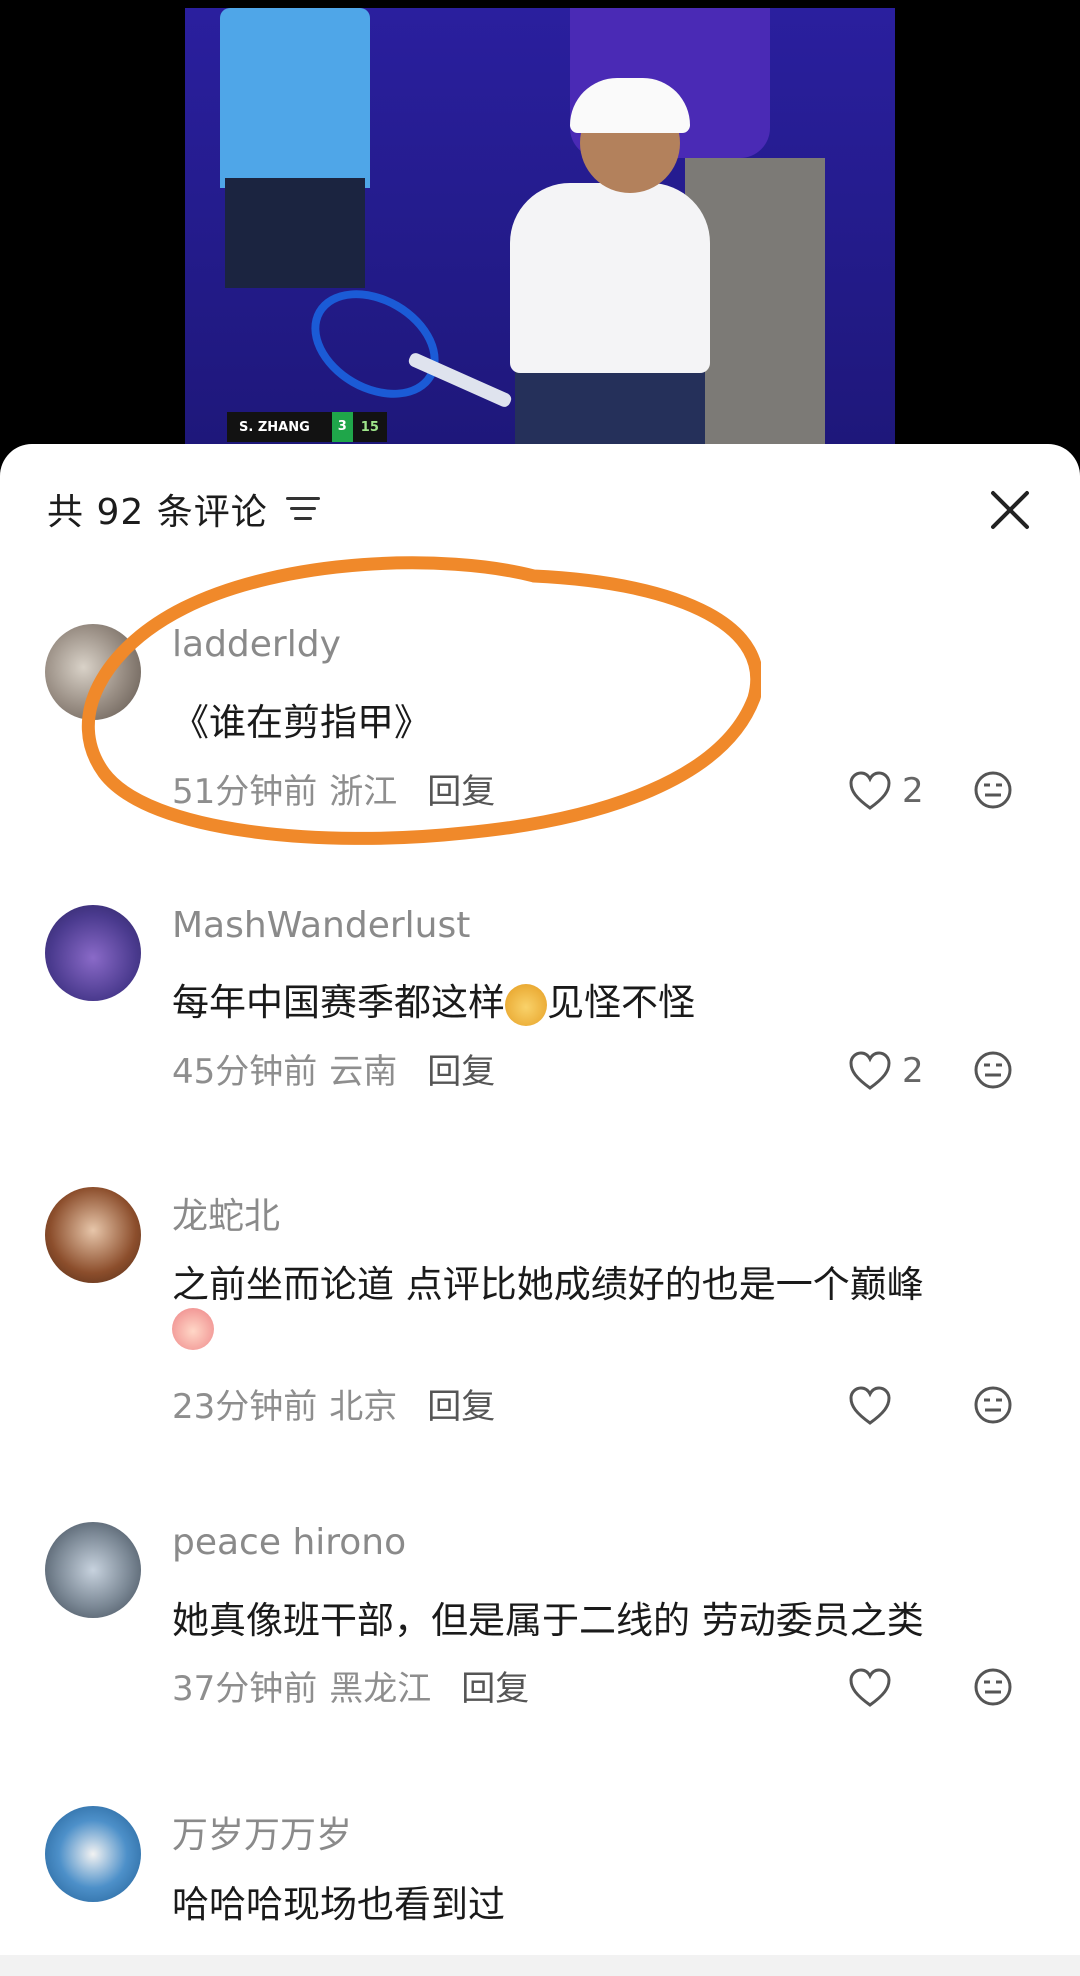  Describe the element at coordinates (245, 1689) in the screenshot. I see `comment-time: 37分钟前` at that location.